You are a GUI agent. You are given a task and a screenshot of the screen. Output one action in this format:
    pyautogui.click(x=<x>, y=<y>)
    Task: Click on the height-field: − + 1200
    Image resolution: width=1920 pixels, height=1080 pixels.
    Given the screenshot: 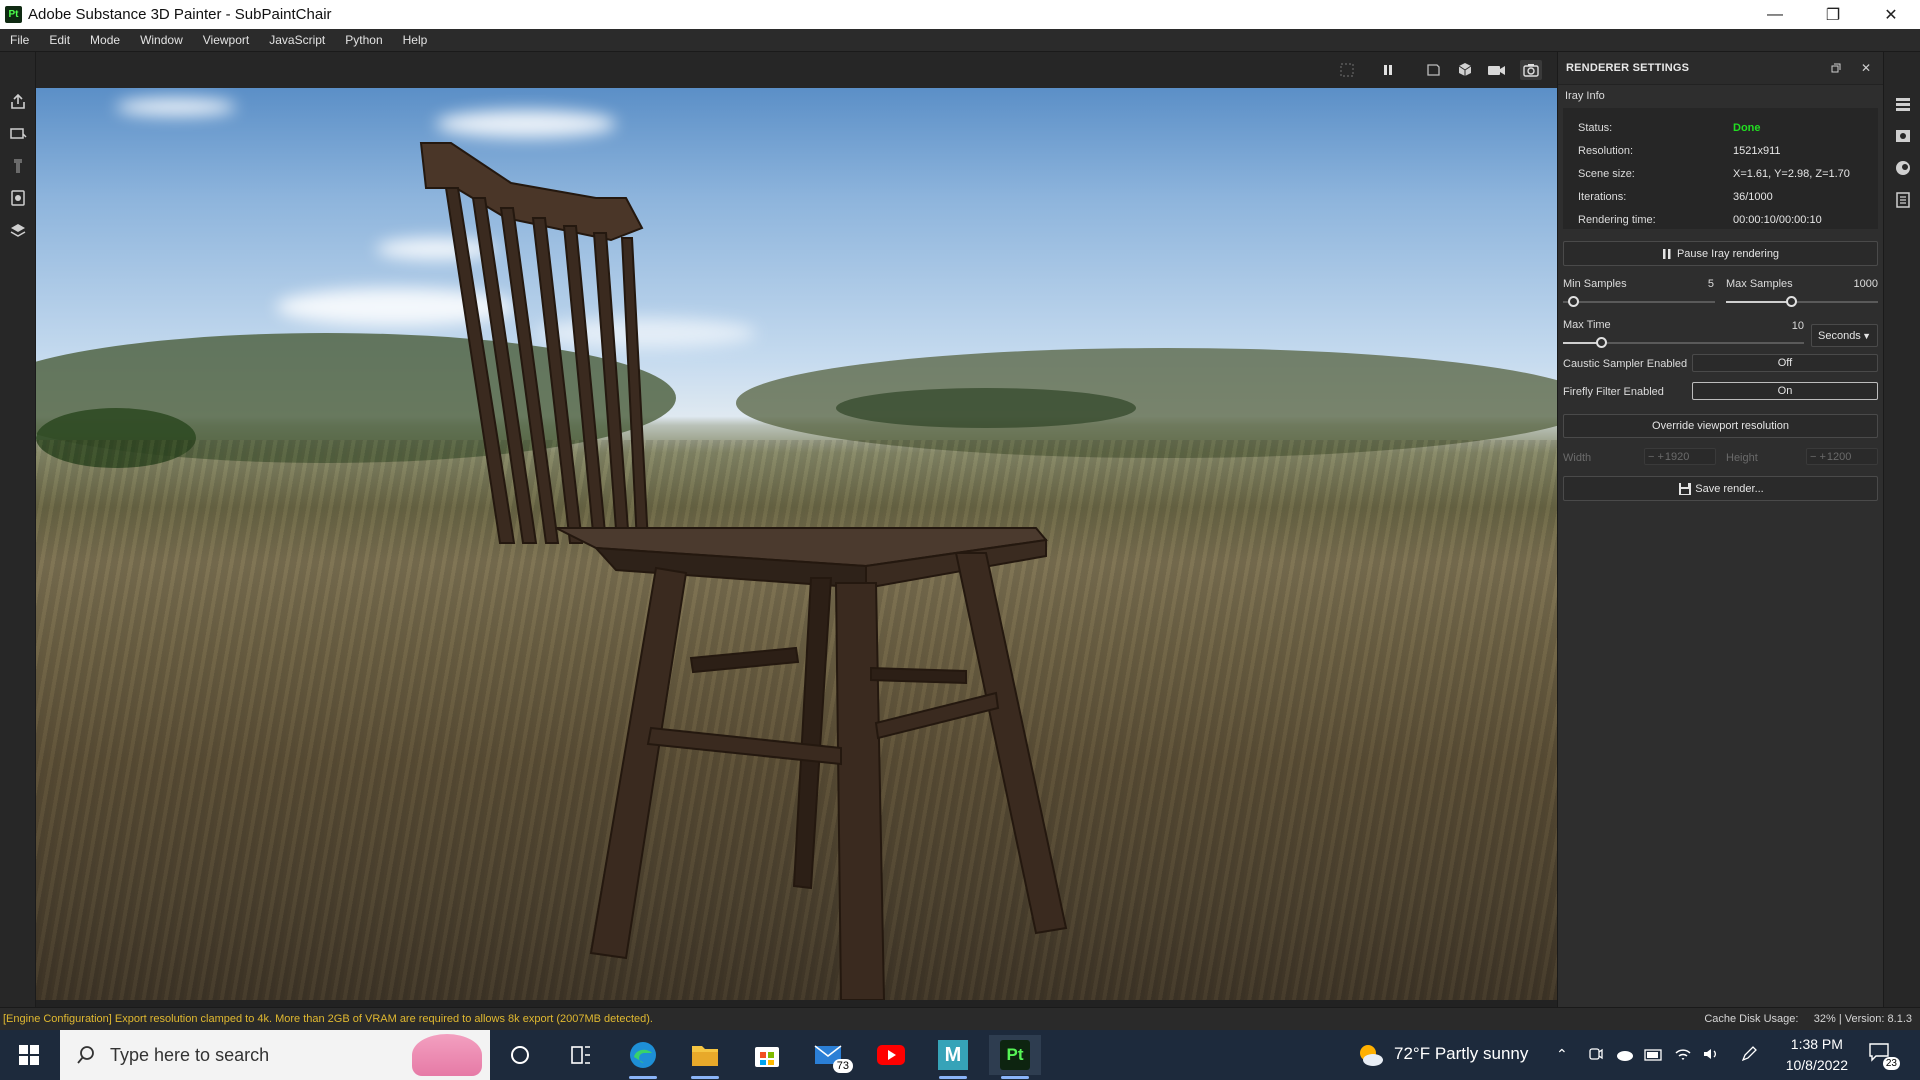 What is the action you would take?
    pyautogui.click(x=1842, y=456)
    